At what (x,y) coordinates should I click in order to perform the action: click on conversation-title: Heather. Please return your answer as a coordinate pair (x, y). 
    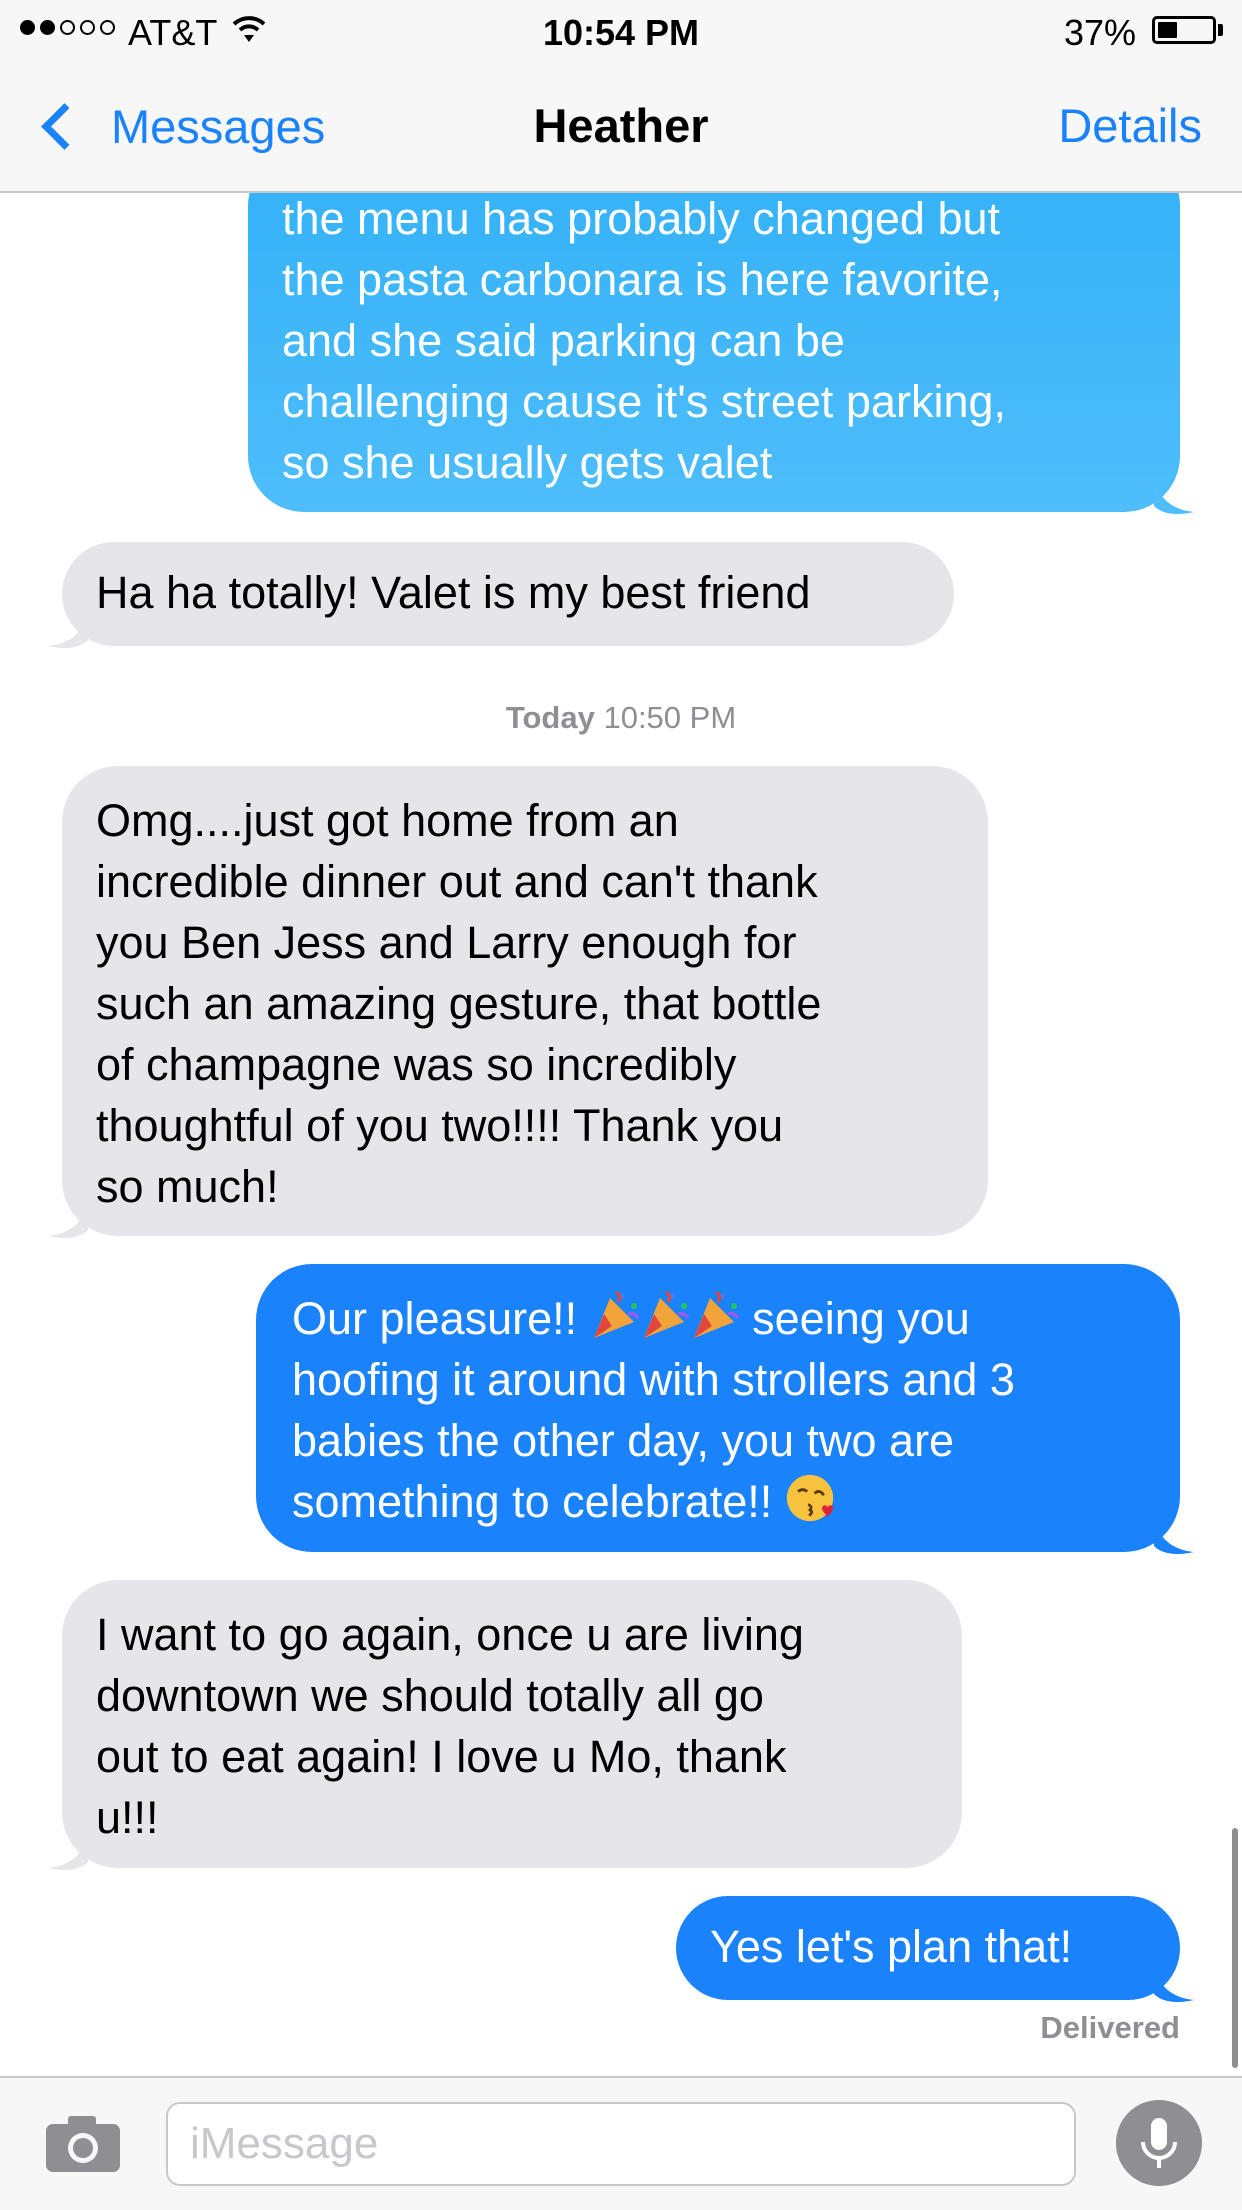
    Looking at the image, I should click on (620, 125).